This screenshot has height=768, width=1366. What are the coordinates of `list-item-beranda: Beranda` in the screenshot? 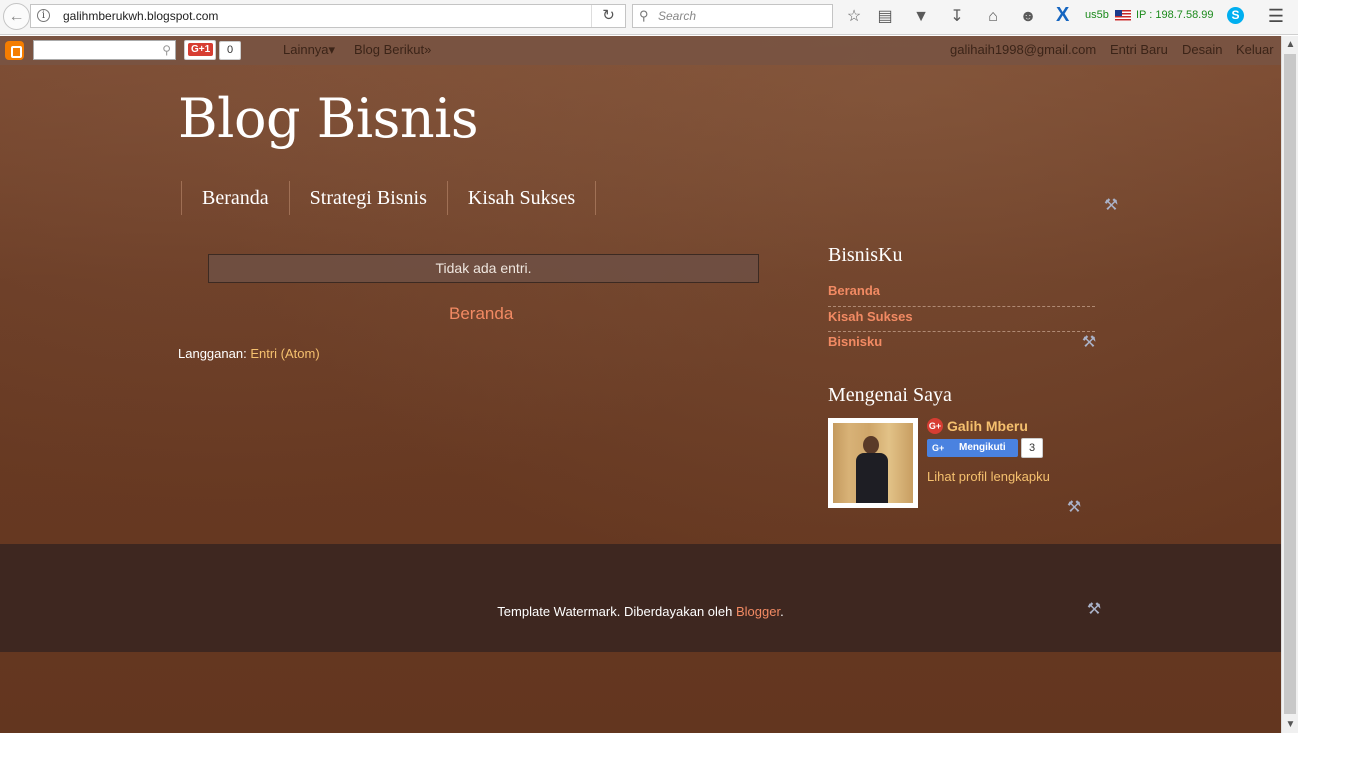 It's located at (961, 294).